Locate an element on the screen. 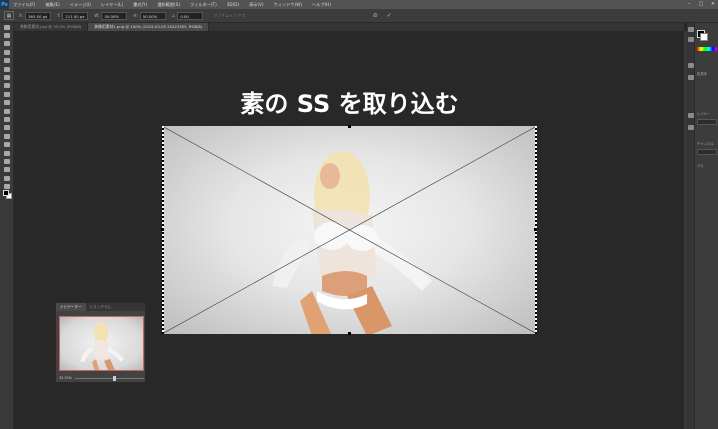  history-brush-glyph-icon is located at coordinates (7, 103).